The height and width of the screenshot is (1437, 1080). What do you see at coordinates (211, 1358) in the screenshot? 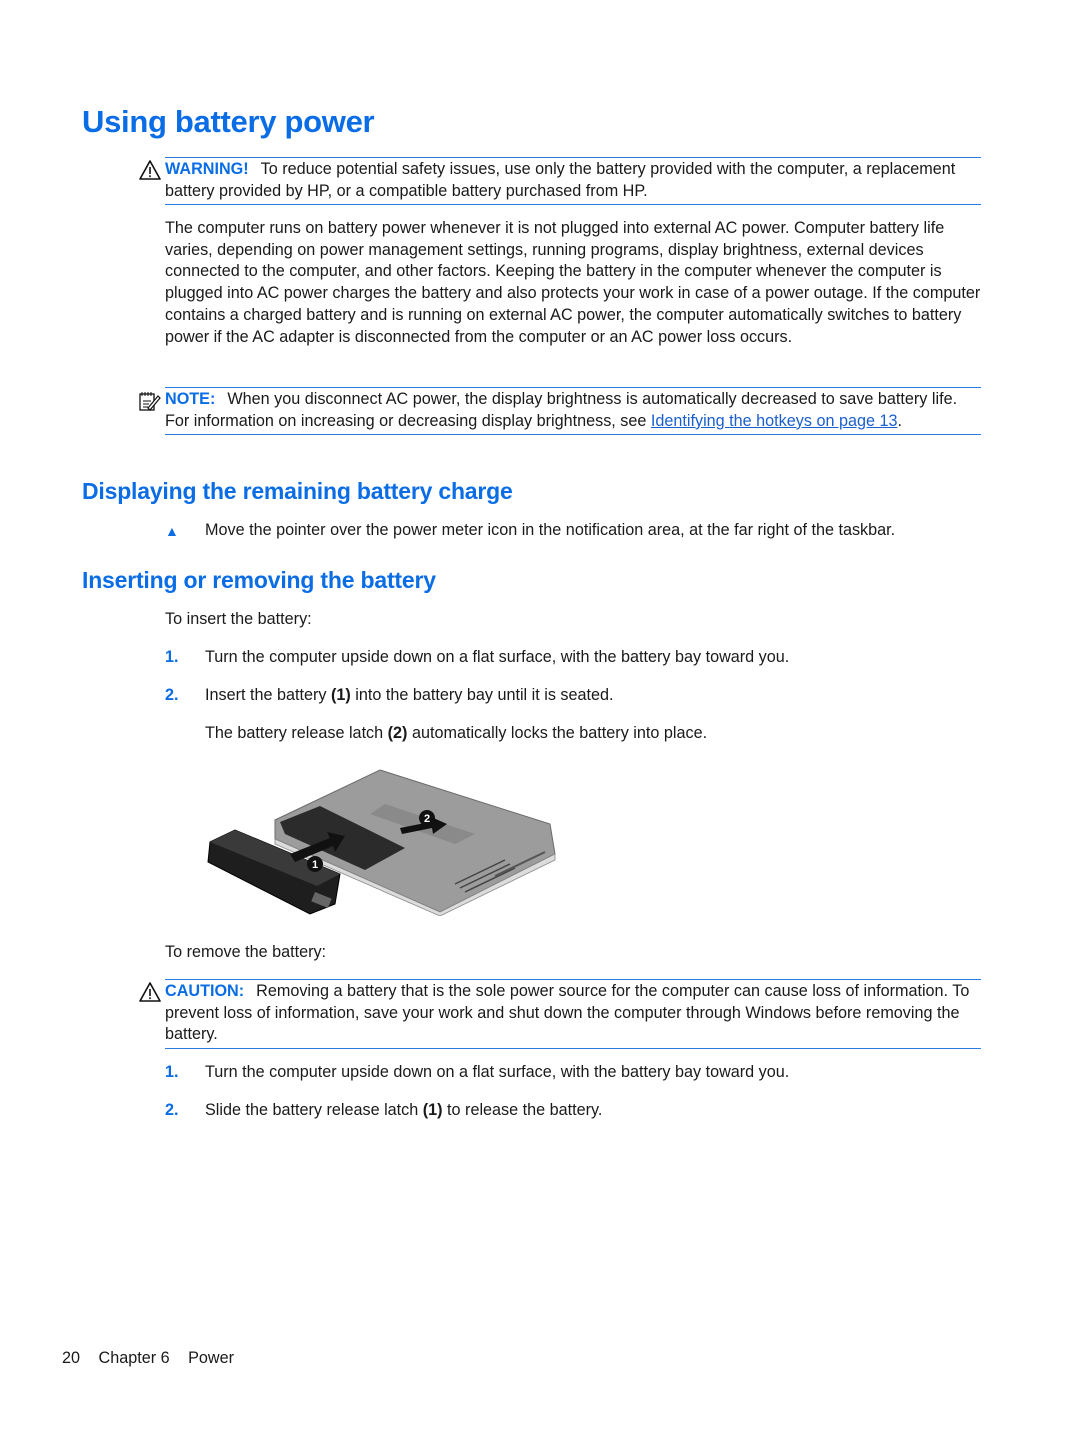
I see `chapter-title: Power` at bounding box center [211, 1358].